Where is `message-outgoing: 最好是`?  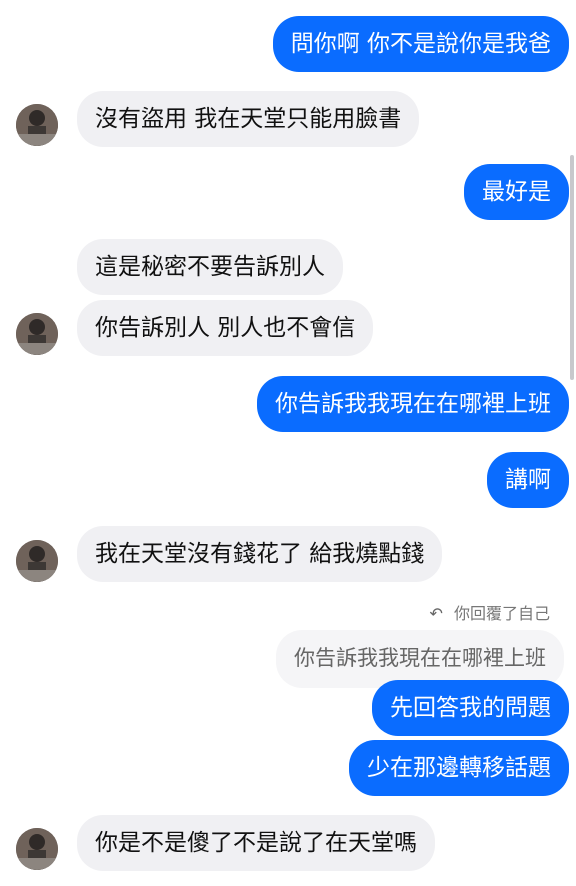
message-outgoing: 最好是 is located at coordinates (516, 192).